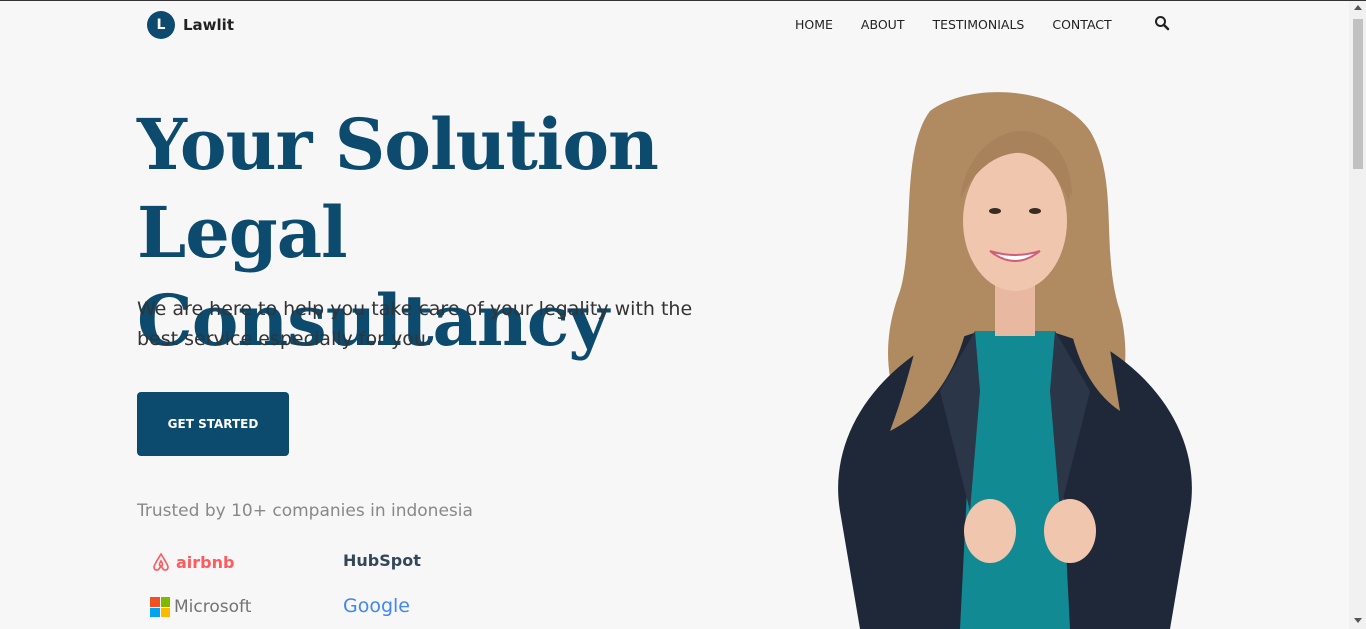 The width and height of the screenshot is (1366, 629). I want to click on google-logo: Google, so click(376, 606).